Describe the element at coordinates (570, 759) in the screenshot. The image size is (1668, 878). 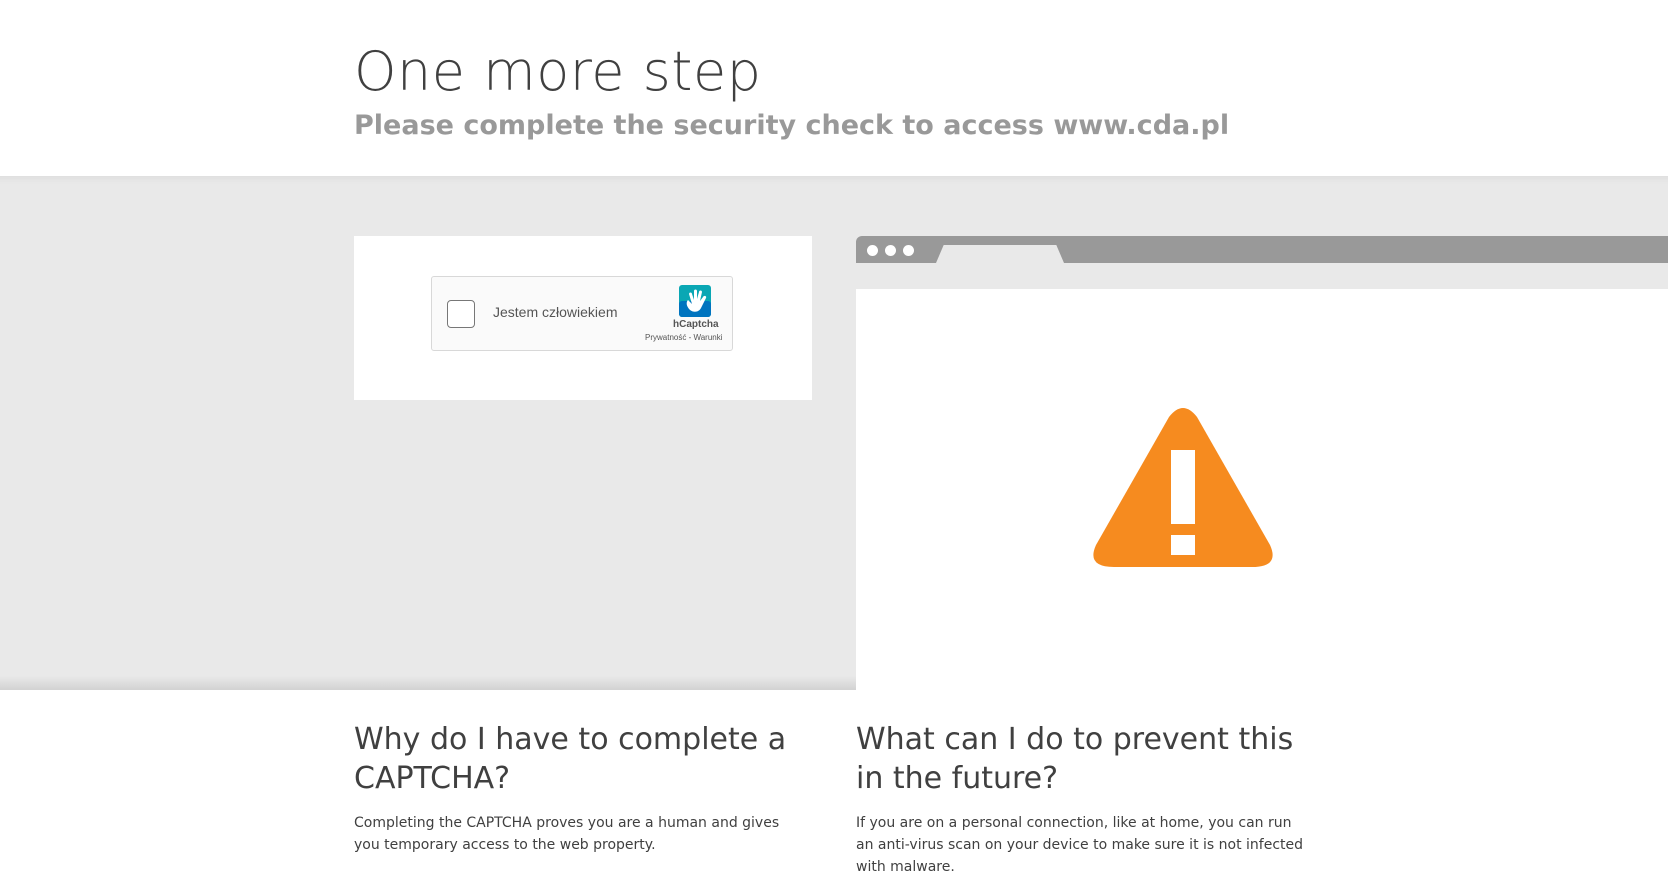
I see `why-heading: Why do I have to complete a CAPTCHA?` at that location.